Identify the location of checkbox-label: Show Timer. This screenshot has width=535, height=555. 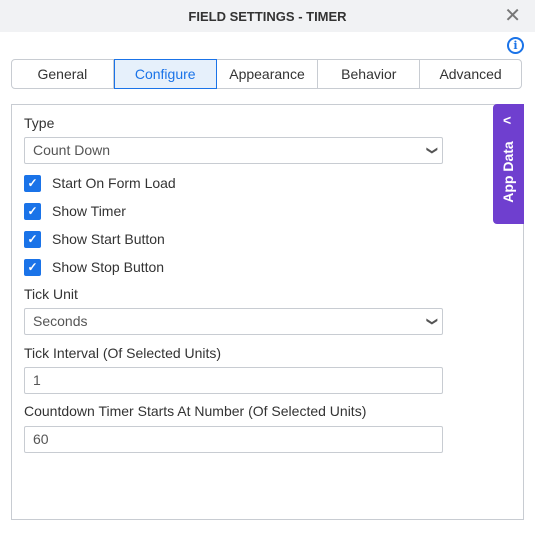
(89, 211).